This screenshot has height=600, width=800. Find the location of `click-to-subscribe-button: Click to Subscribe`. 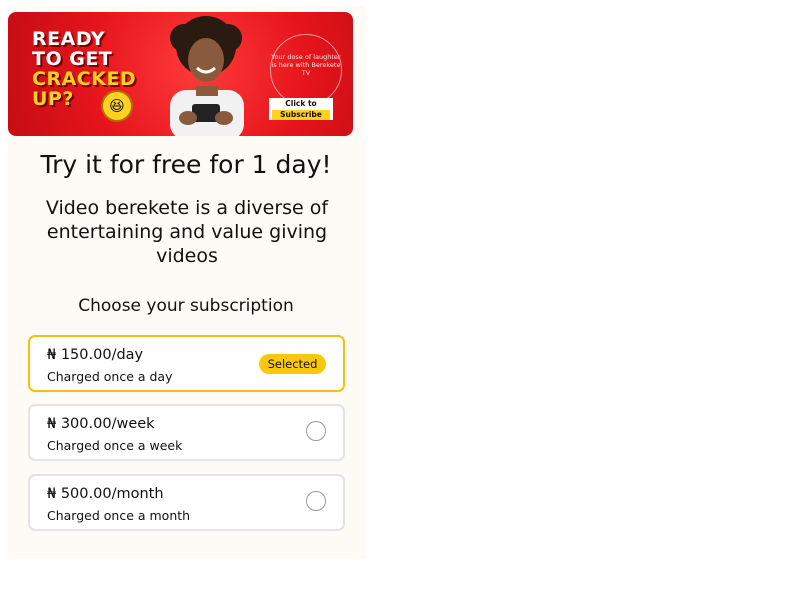

click-to-subscribe-button: Click to Subscribe is located at coordinates (301, 109).